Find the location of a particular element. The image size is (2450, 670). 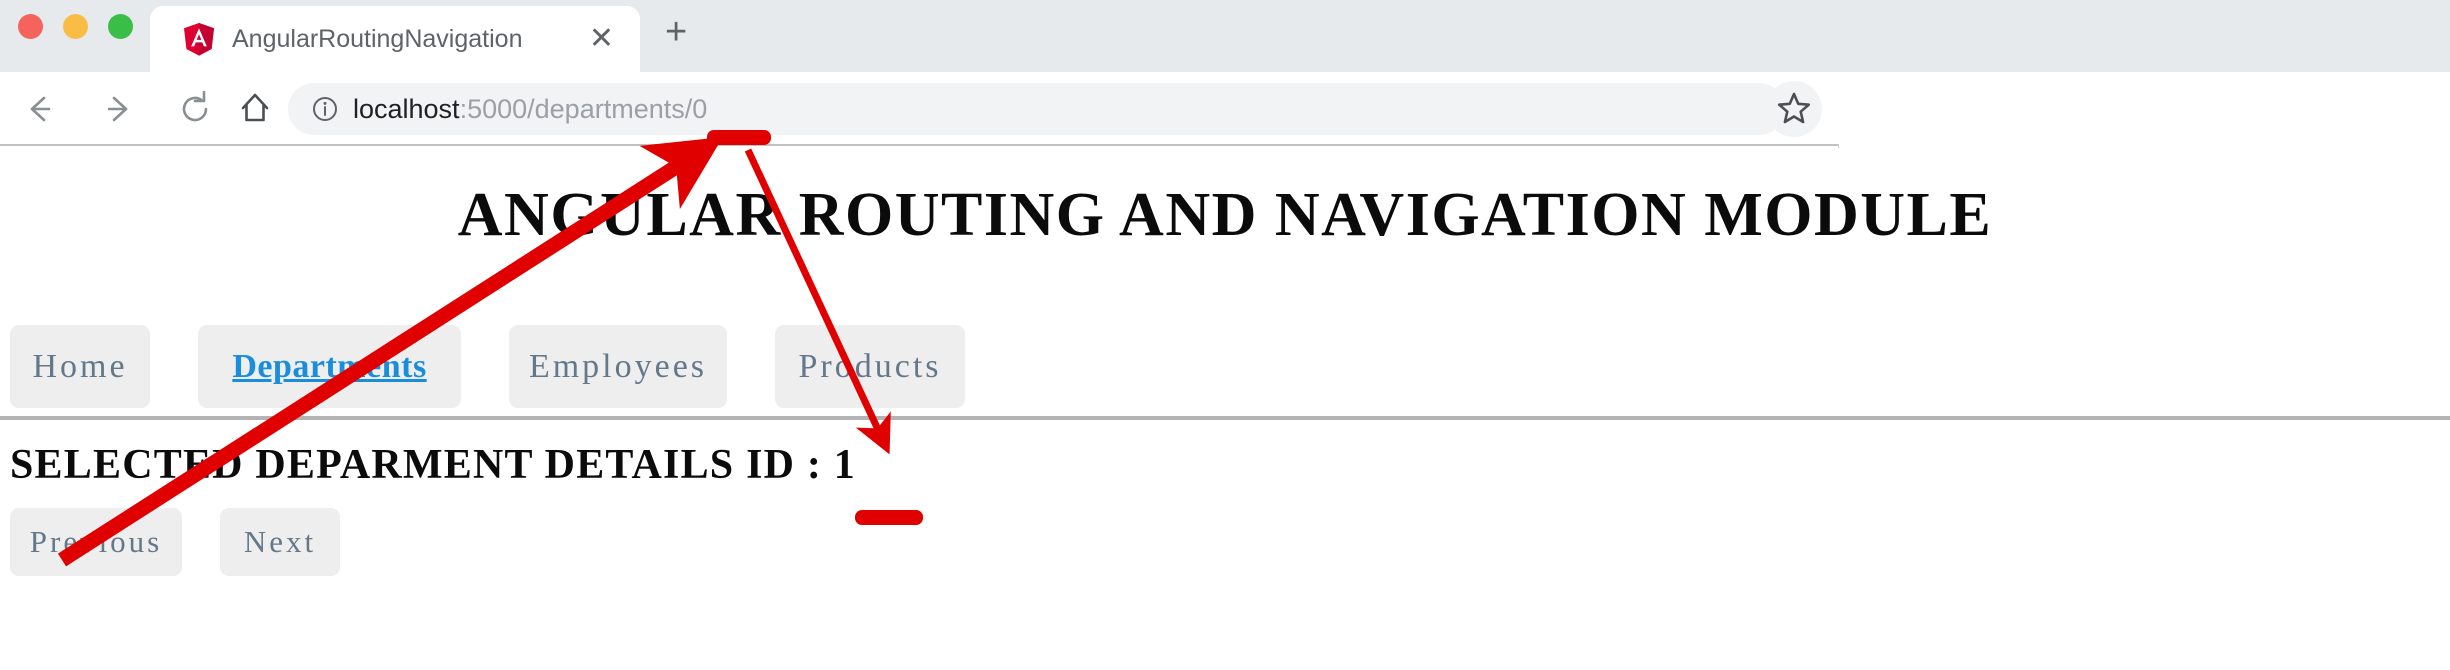

info-circle-icon is located at coordinates (325, 109).